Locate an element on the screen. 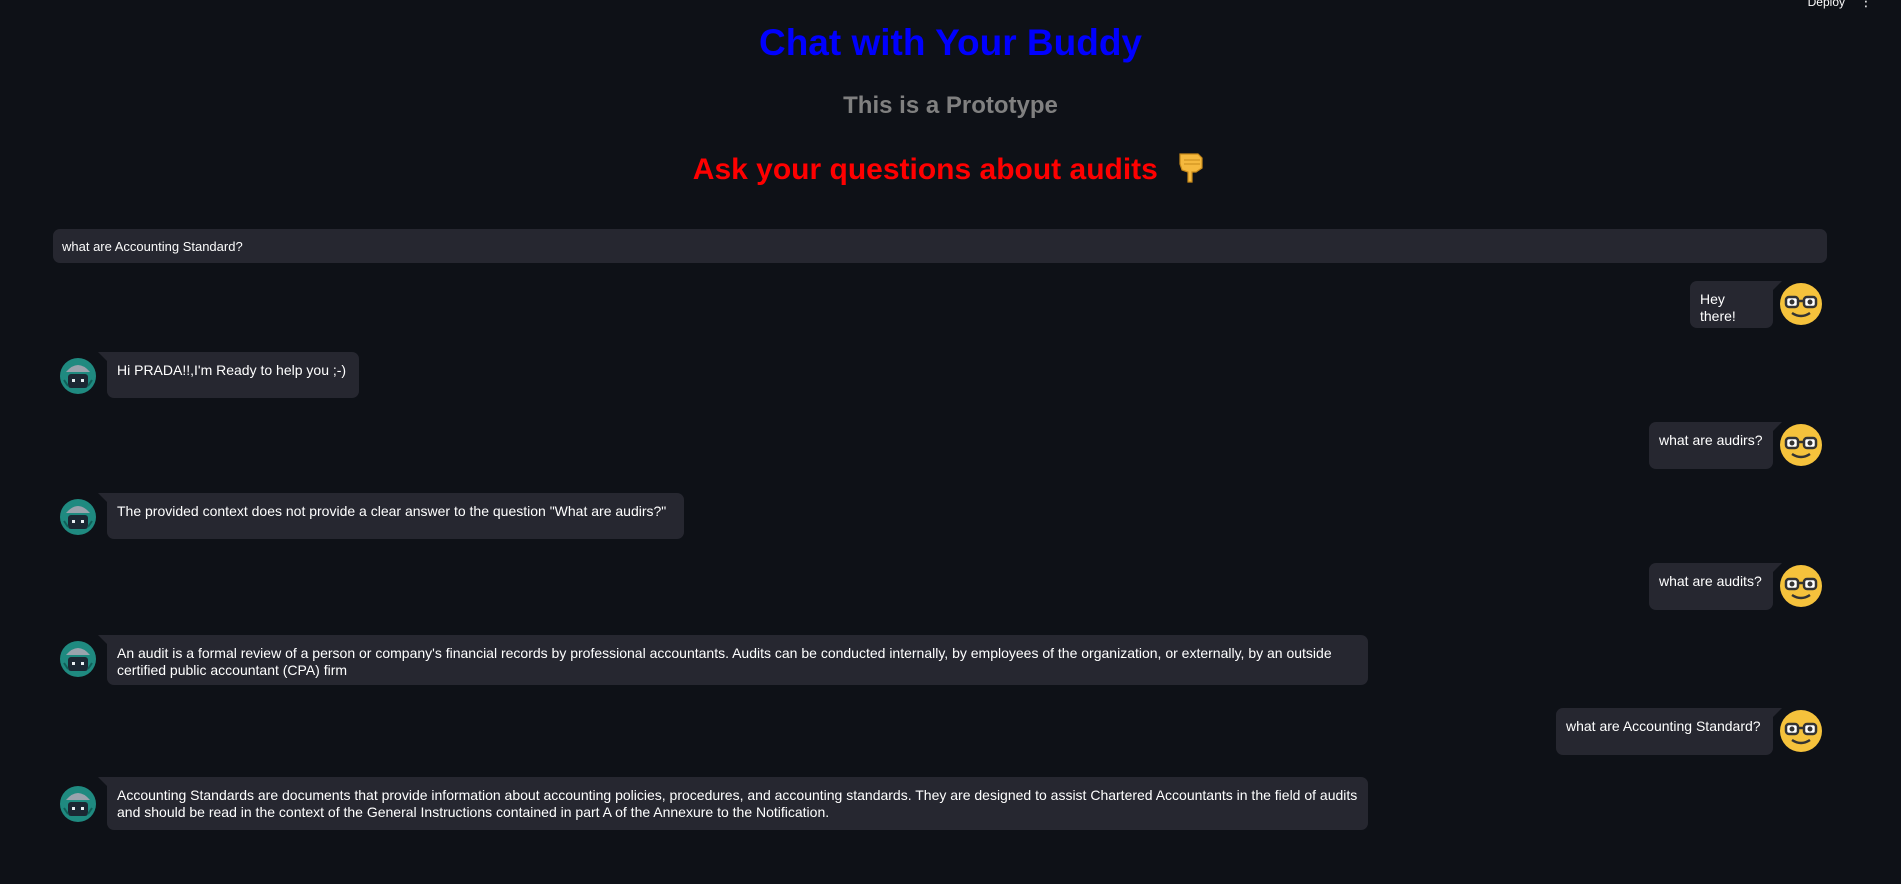  message-text: what are audits? is located at coordinates (1710, 581).